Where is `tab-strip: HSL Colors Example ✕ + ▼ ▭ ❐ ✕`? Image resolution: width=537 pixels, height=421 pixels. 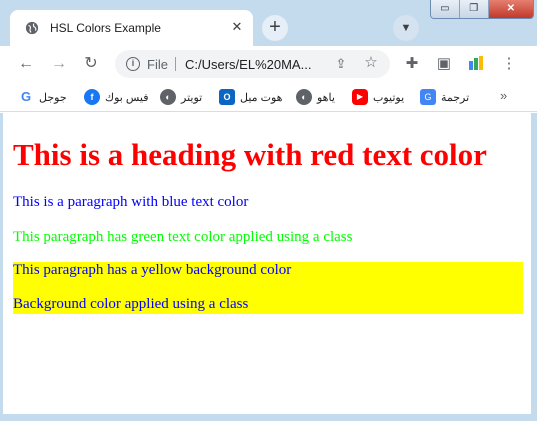
tab-strip: HSL Colors Example ✕ + ▼ ▭ ❐ ✕ is located at coordinates (268, 23).